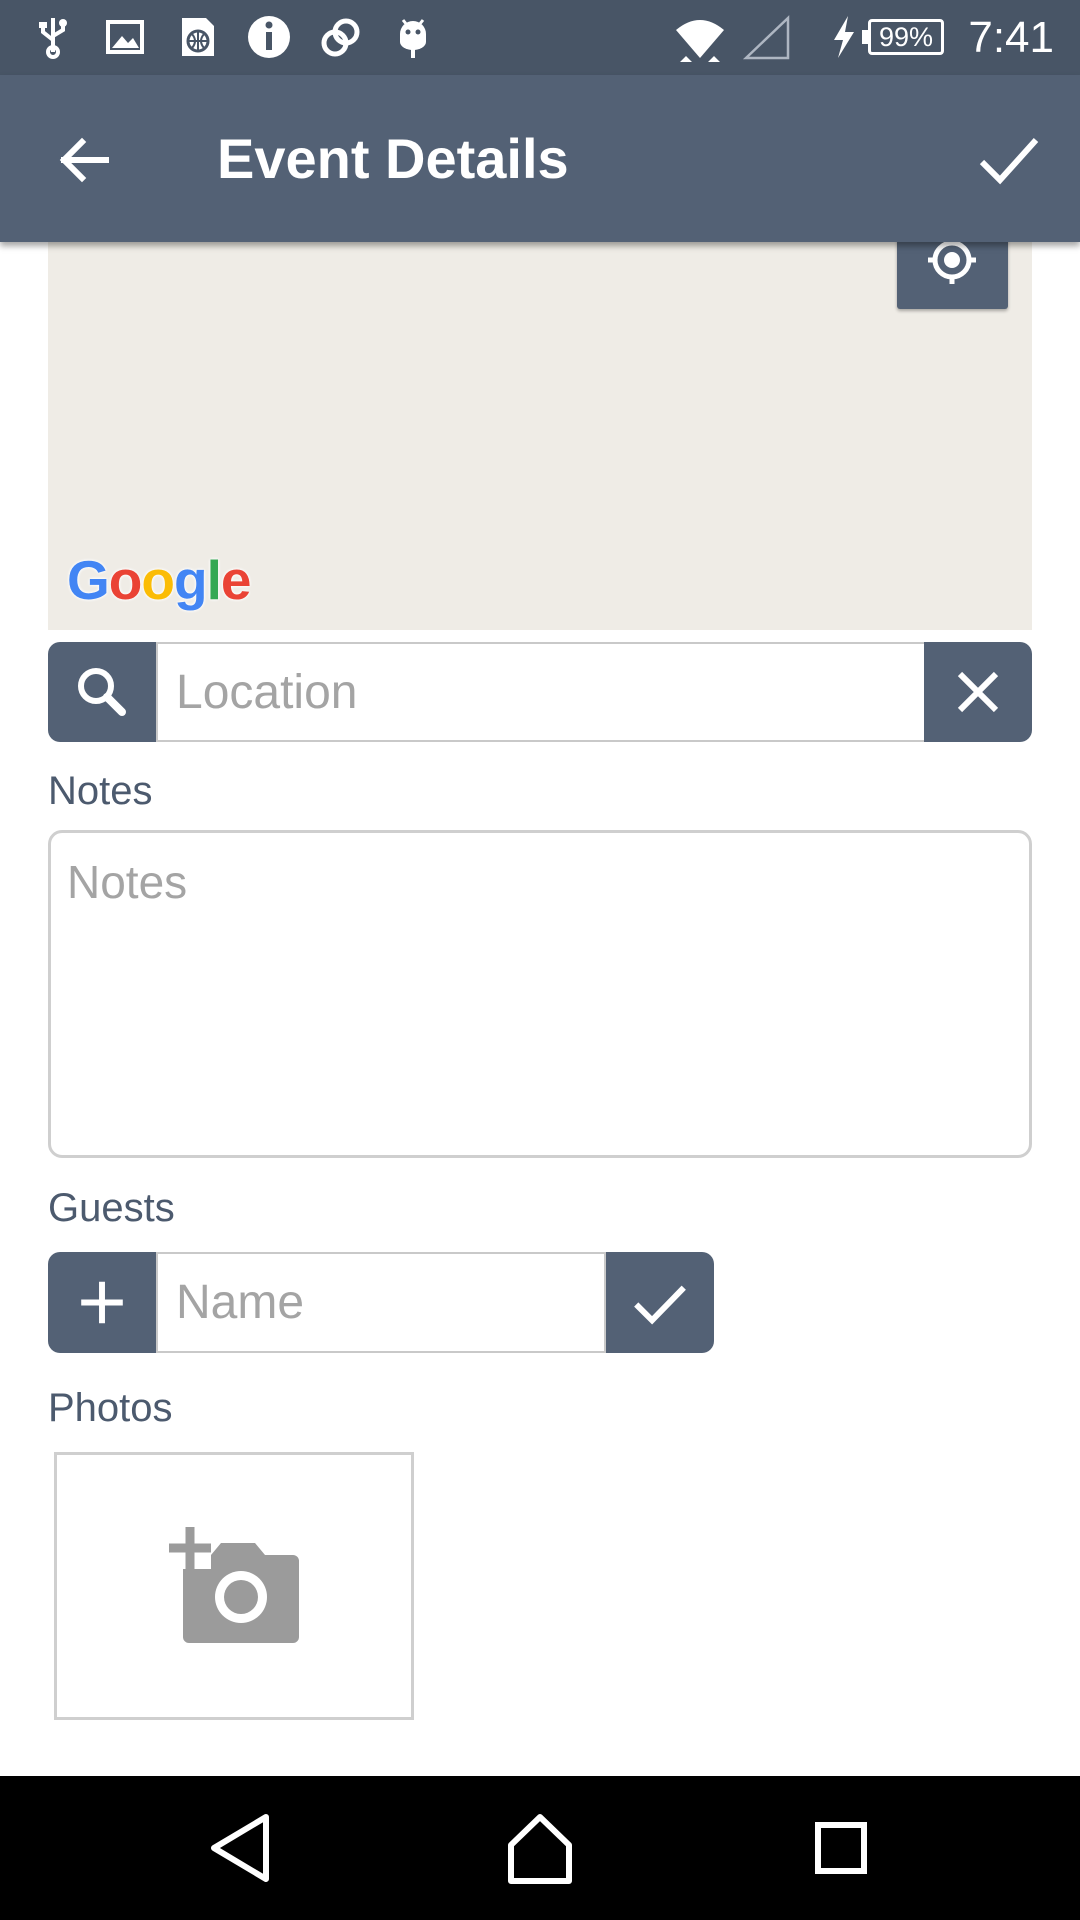 The width and height of the screenshot is (1080, 1920). Describe the element at coordinates (236, 580) in the screenshot. I see `google-logo-letter: e` at that location.